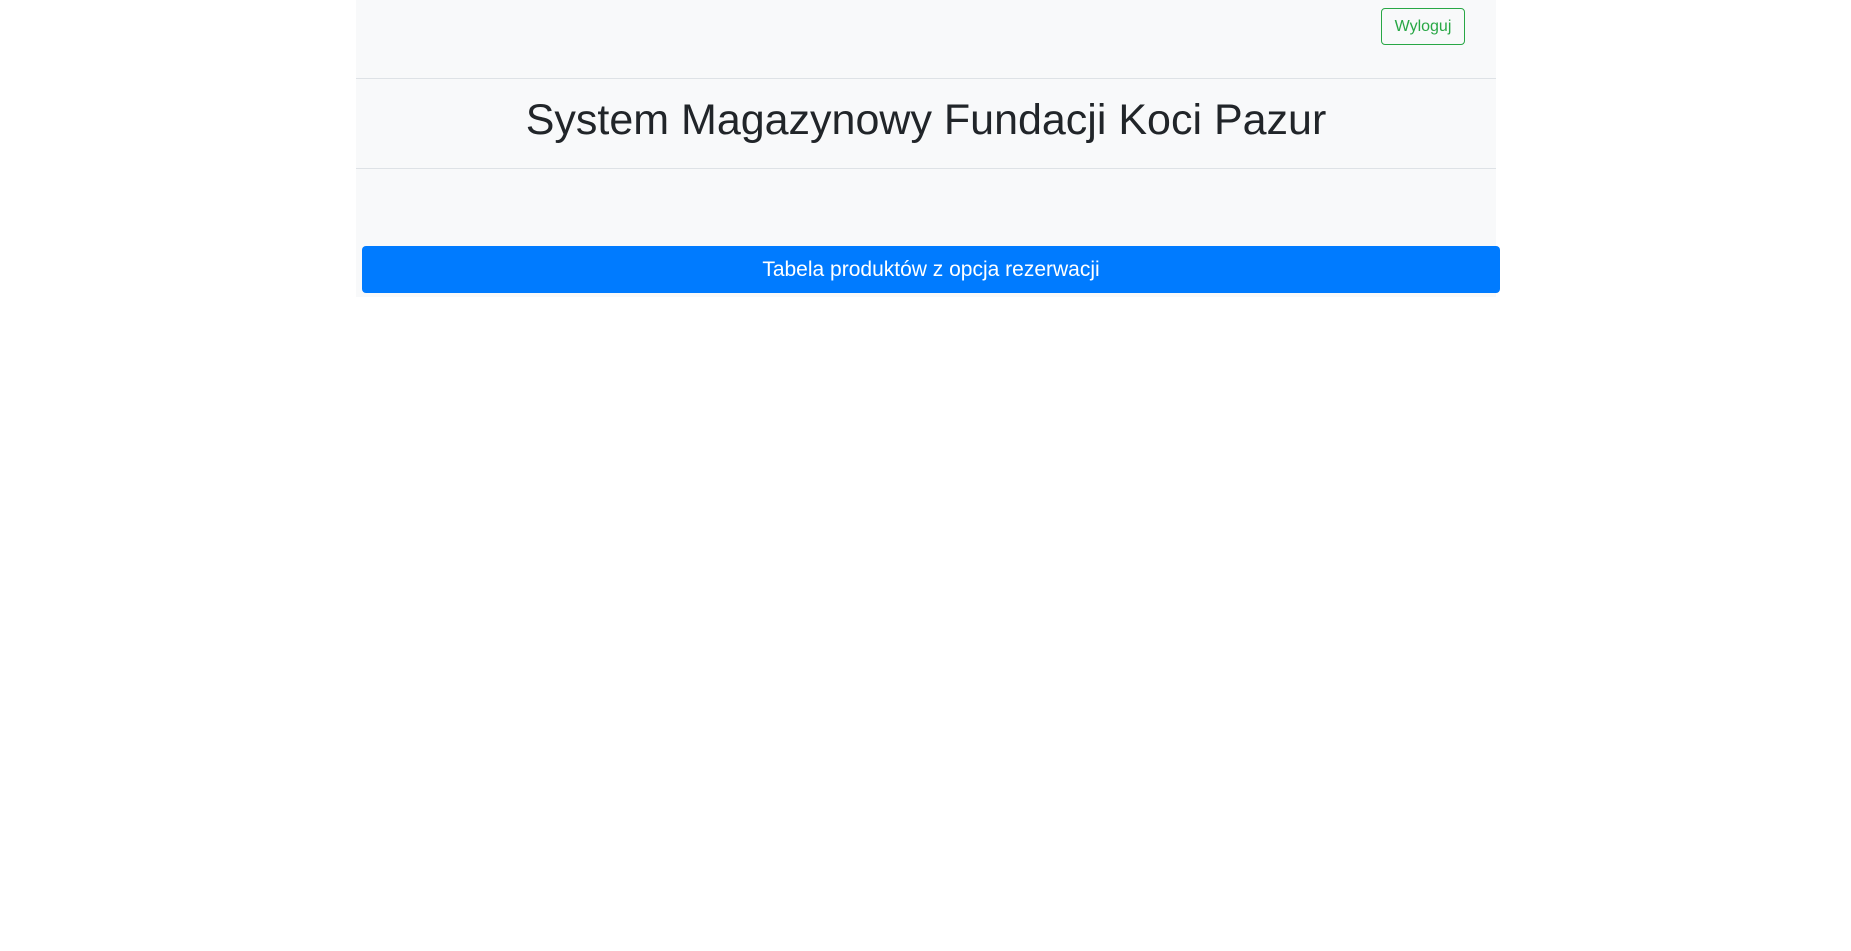  What do you see at coordinates (926, 120) in the screenshot?
I see `page-title: System Magazynowy Fundacji Koci Pazur` at bounding box center [926, 120].